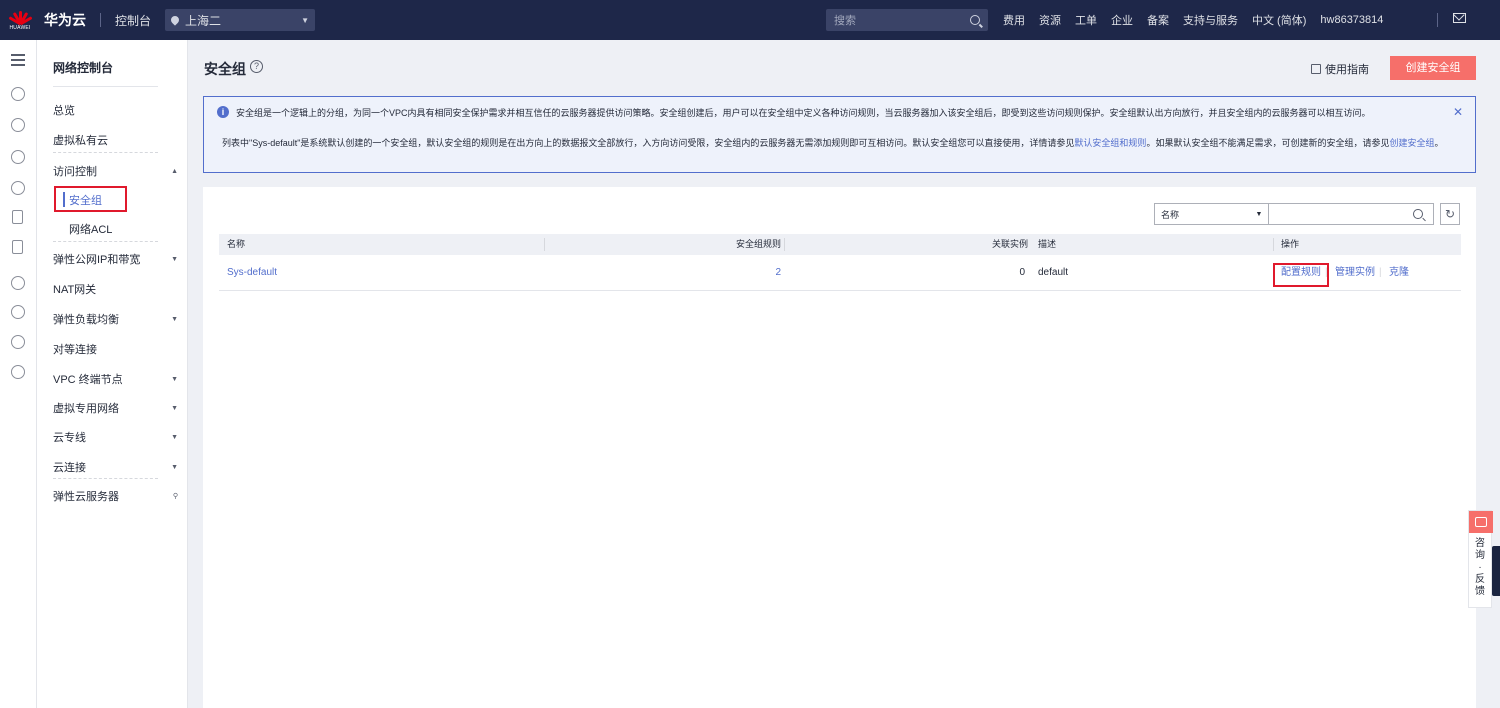 The height and width of the screenshot is (708, 1500). I want to click on rules-count-link: 2, so click(778, 273).